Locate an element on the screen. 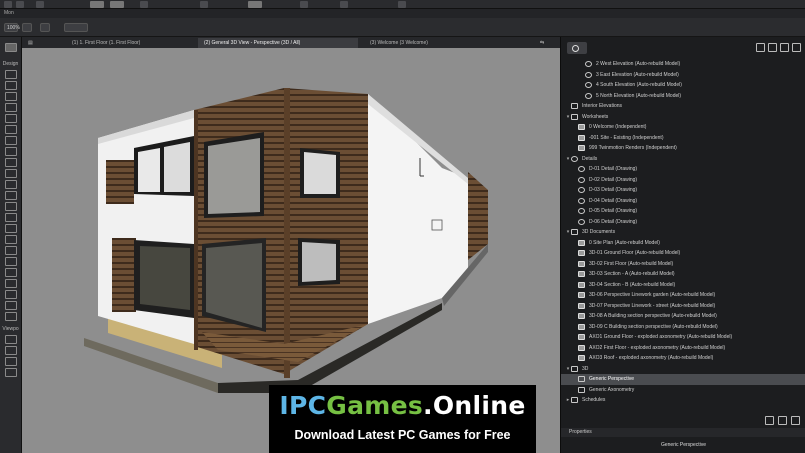 This screenshot has width=805, height=453. publisher-icon is located at coordinates (796, 47).